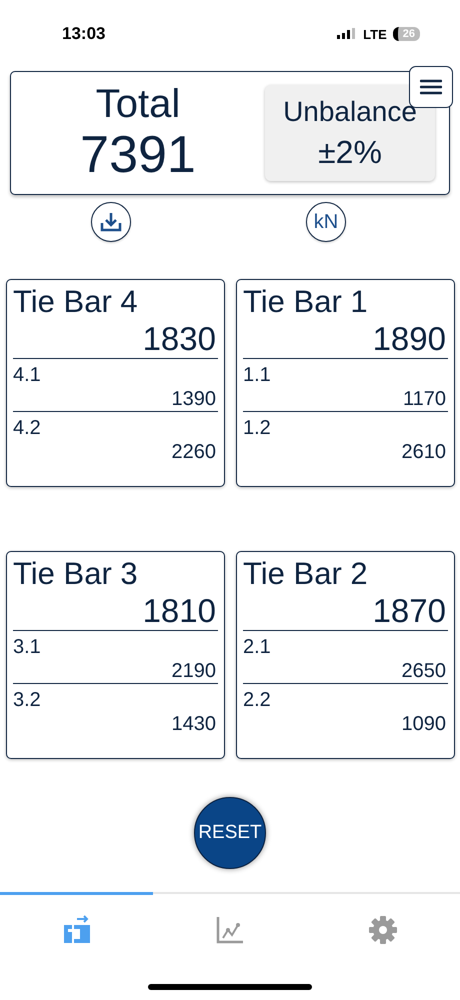  I want to click on total-label: Total, so click(138, 104).